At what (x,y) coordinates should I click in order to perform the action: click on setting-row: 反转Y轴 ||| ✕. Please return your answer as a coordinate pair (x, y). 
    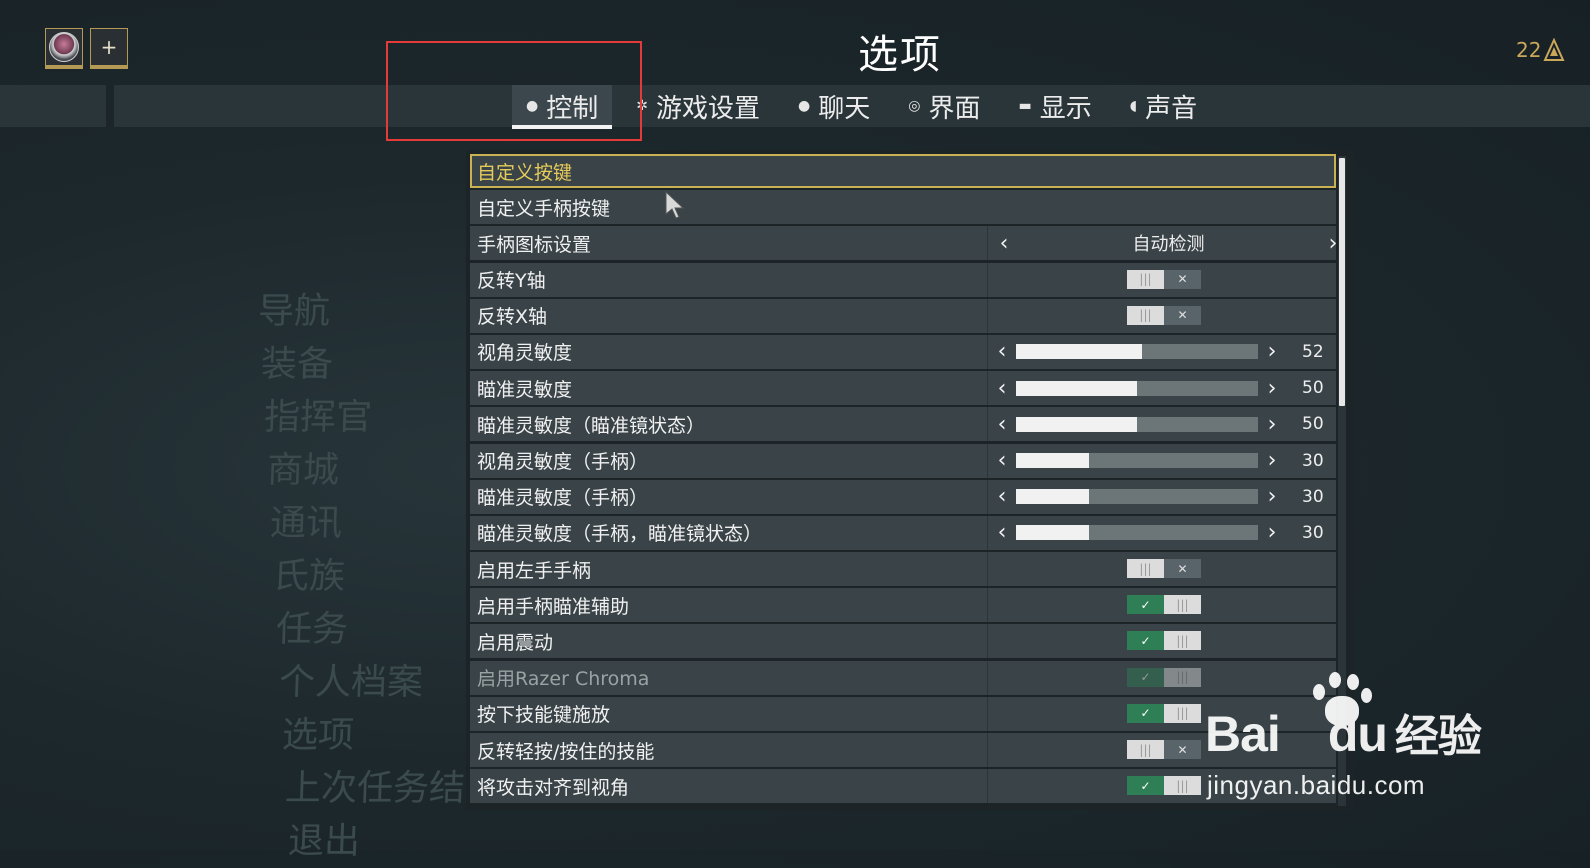
    Looking at the image, I should click on (903, 279).